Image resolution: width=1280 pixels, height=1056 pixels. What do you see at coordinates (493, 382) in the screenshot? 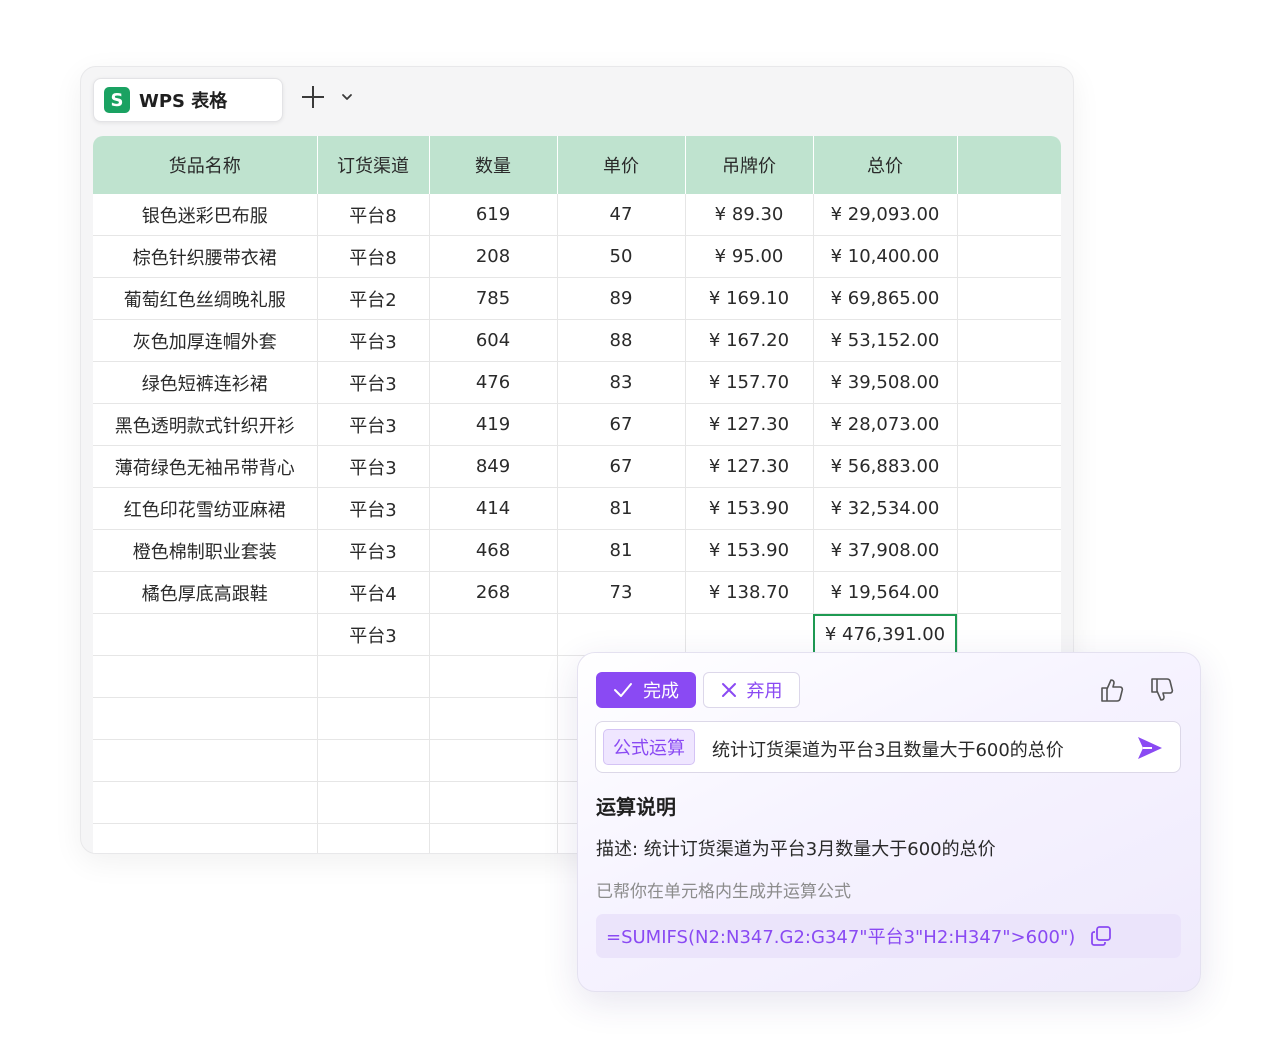
I see `table-cell: 476` at bounding box center [493, 382].